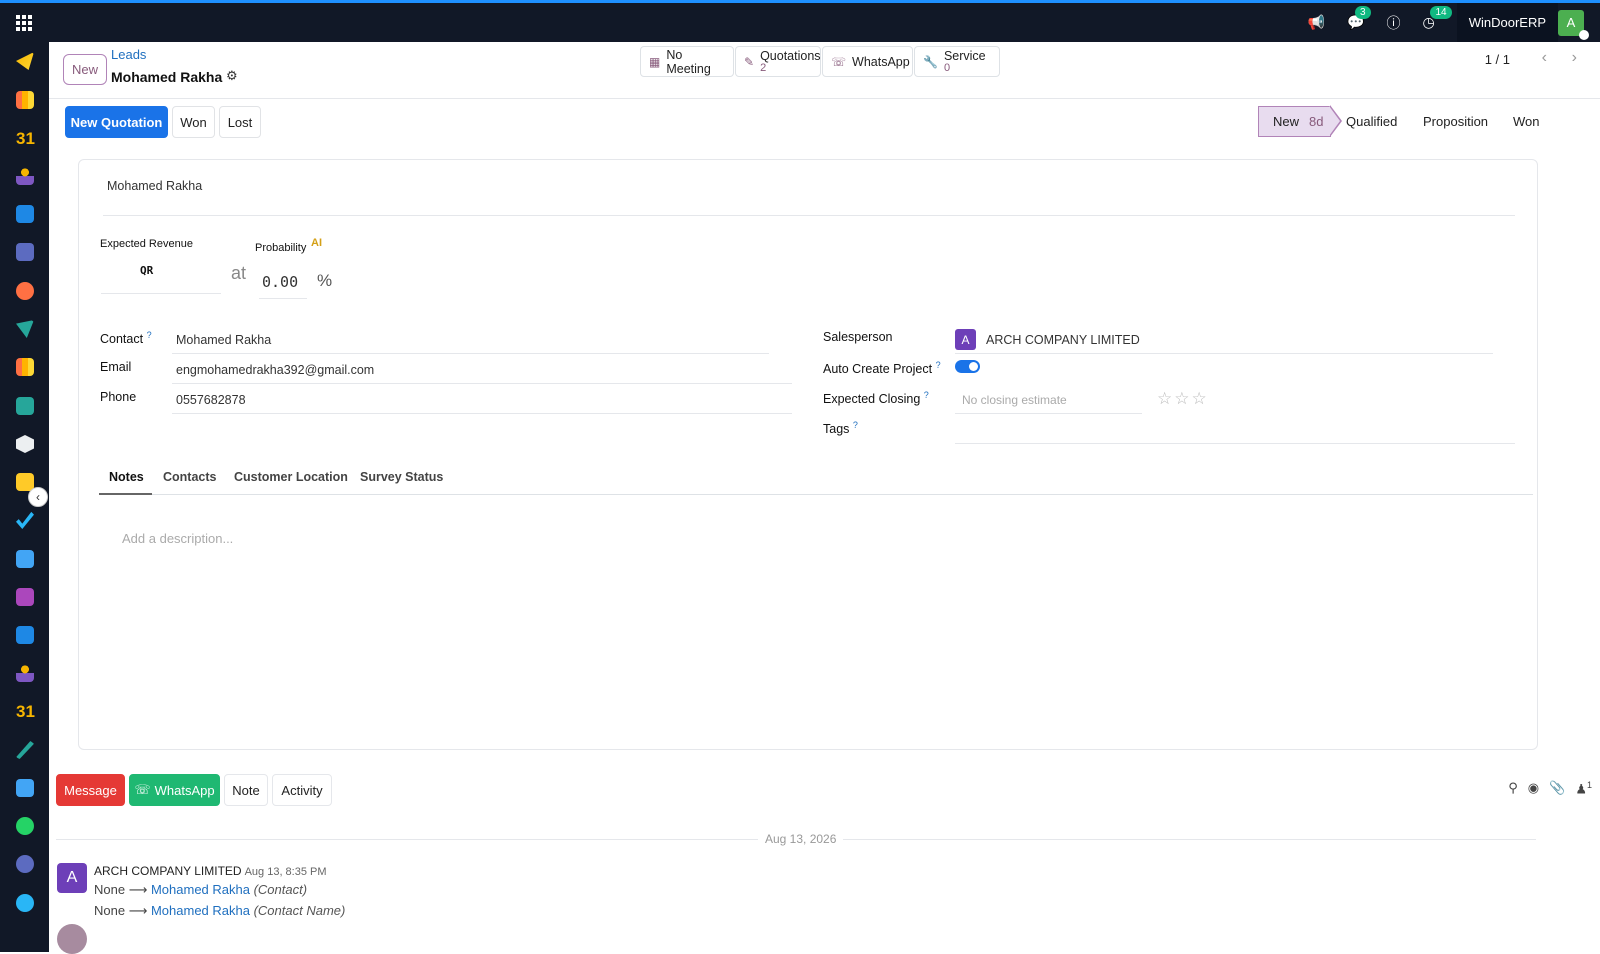  What do you see at coordinates (926, 395) in the screenshot?
I see `expected-closing-help-icon: ?` at bounding box center [926, 395].